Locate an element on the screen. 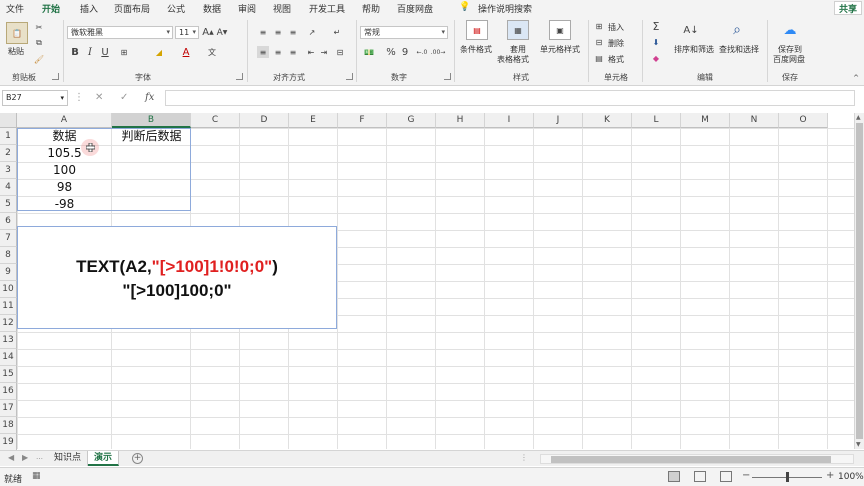 This screenshot has width=864, height=486. name-box: B27 ▾ is located at coordinates (35, 98).